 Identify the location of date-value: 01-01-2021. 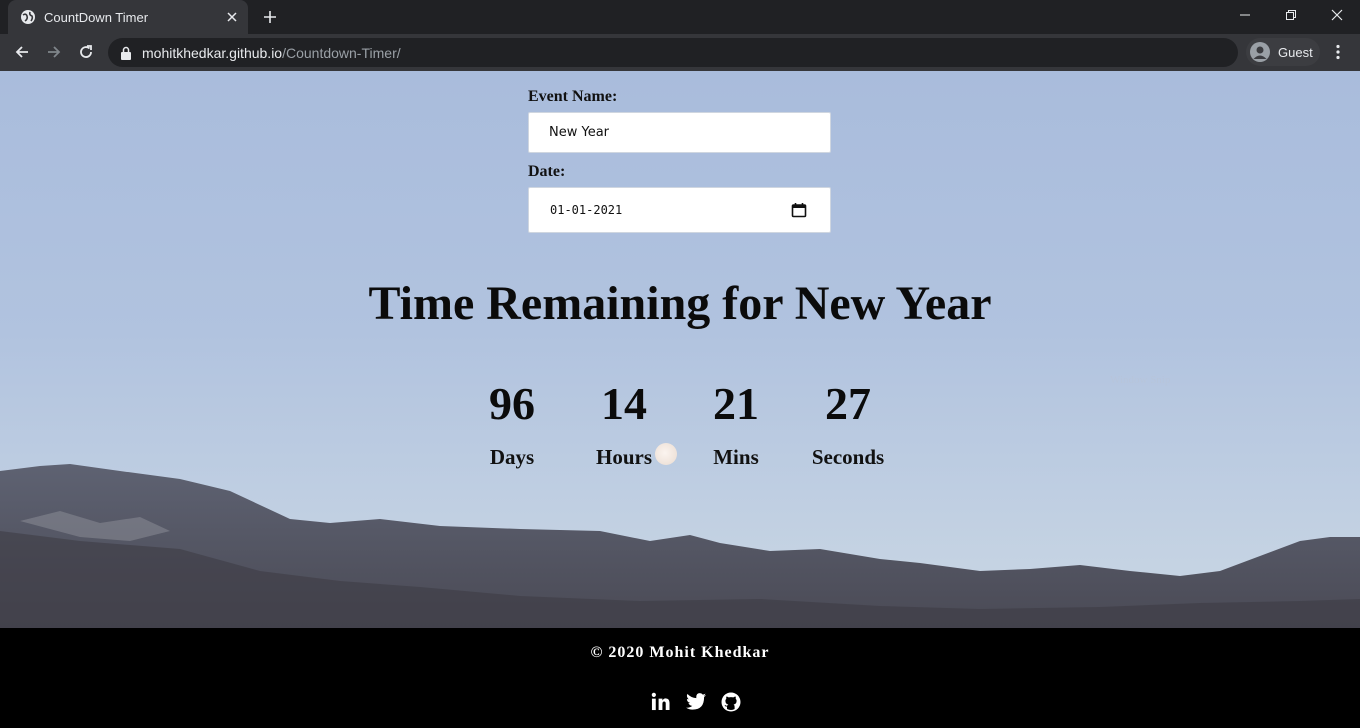
(586, 210).